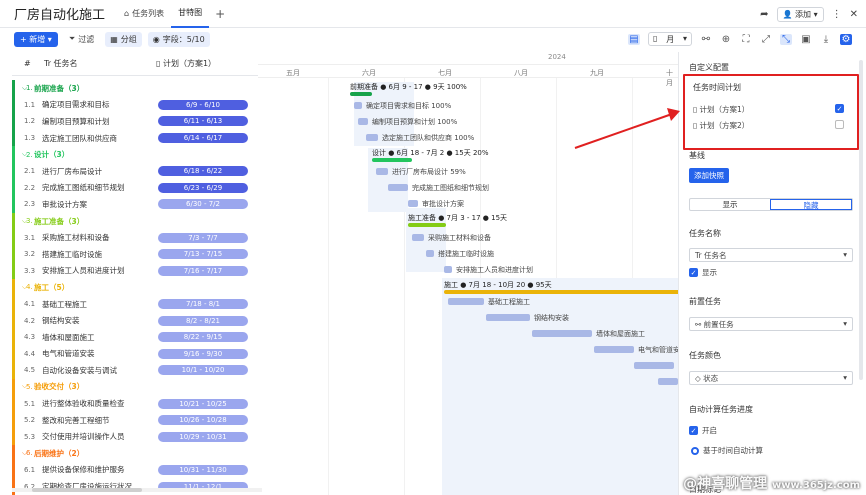 Image resolution: width=866 pixels, height=495 pixels. What do you see at coordinates (703, 430) in the screenshot?
I see `auto-progress-enable: ✓ 开启` at bounding box center [703, 430].